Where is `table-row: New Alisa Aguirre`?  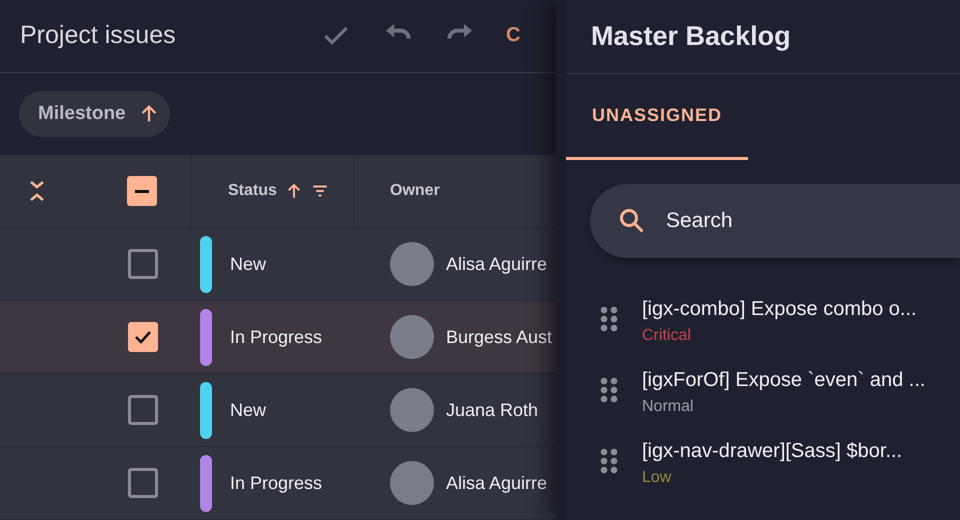 table-row: New Alisa Aguirre is located at coordinates (278, 265).